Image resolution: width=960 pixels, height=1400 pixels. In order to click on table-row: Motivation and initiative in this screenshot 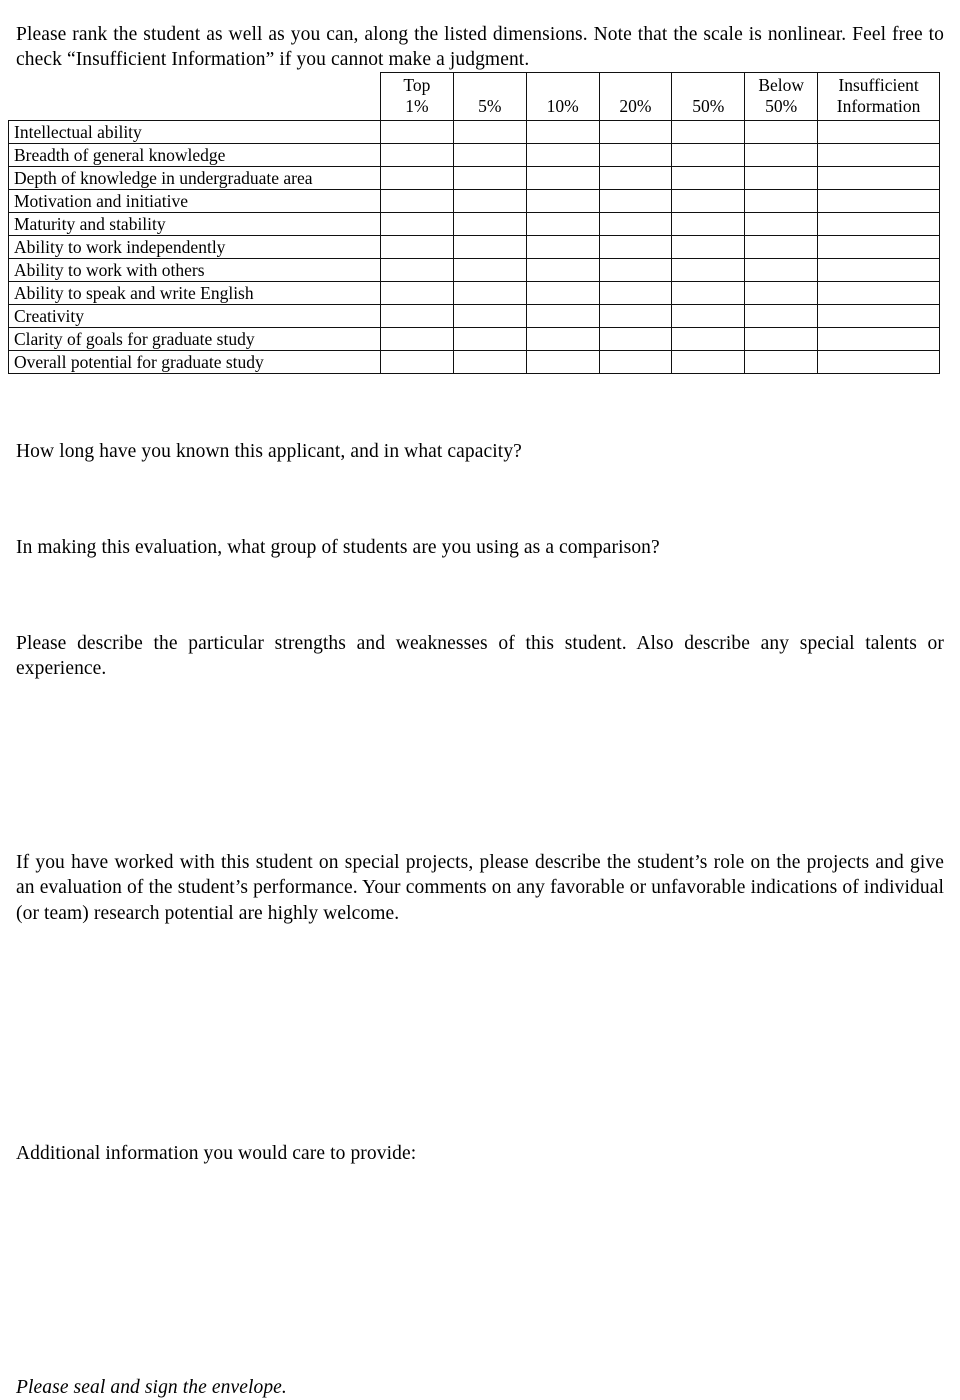, I will do `click(474, 201)`.